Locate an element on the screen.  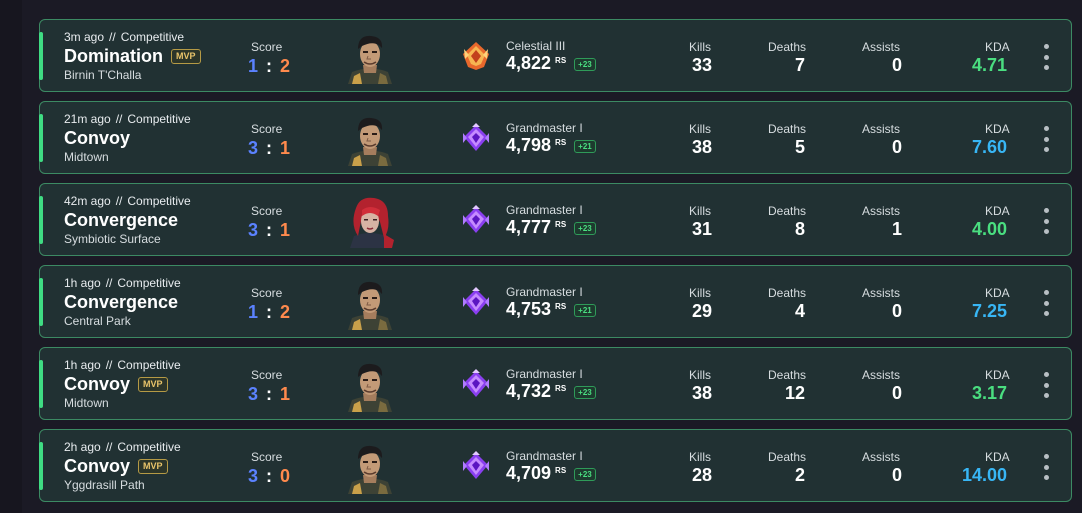
match-time: 42m ago is located at coordinates (87, 201).